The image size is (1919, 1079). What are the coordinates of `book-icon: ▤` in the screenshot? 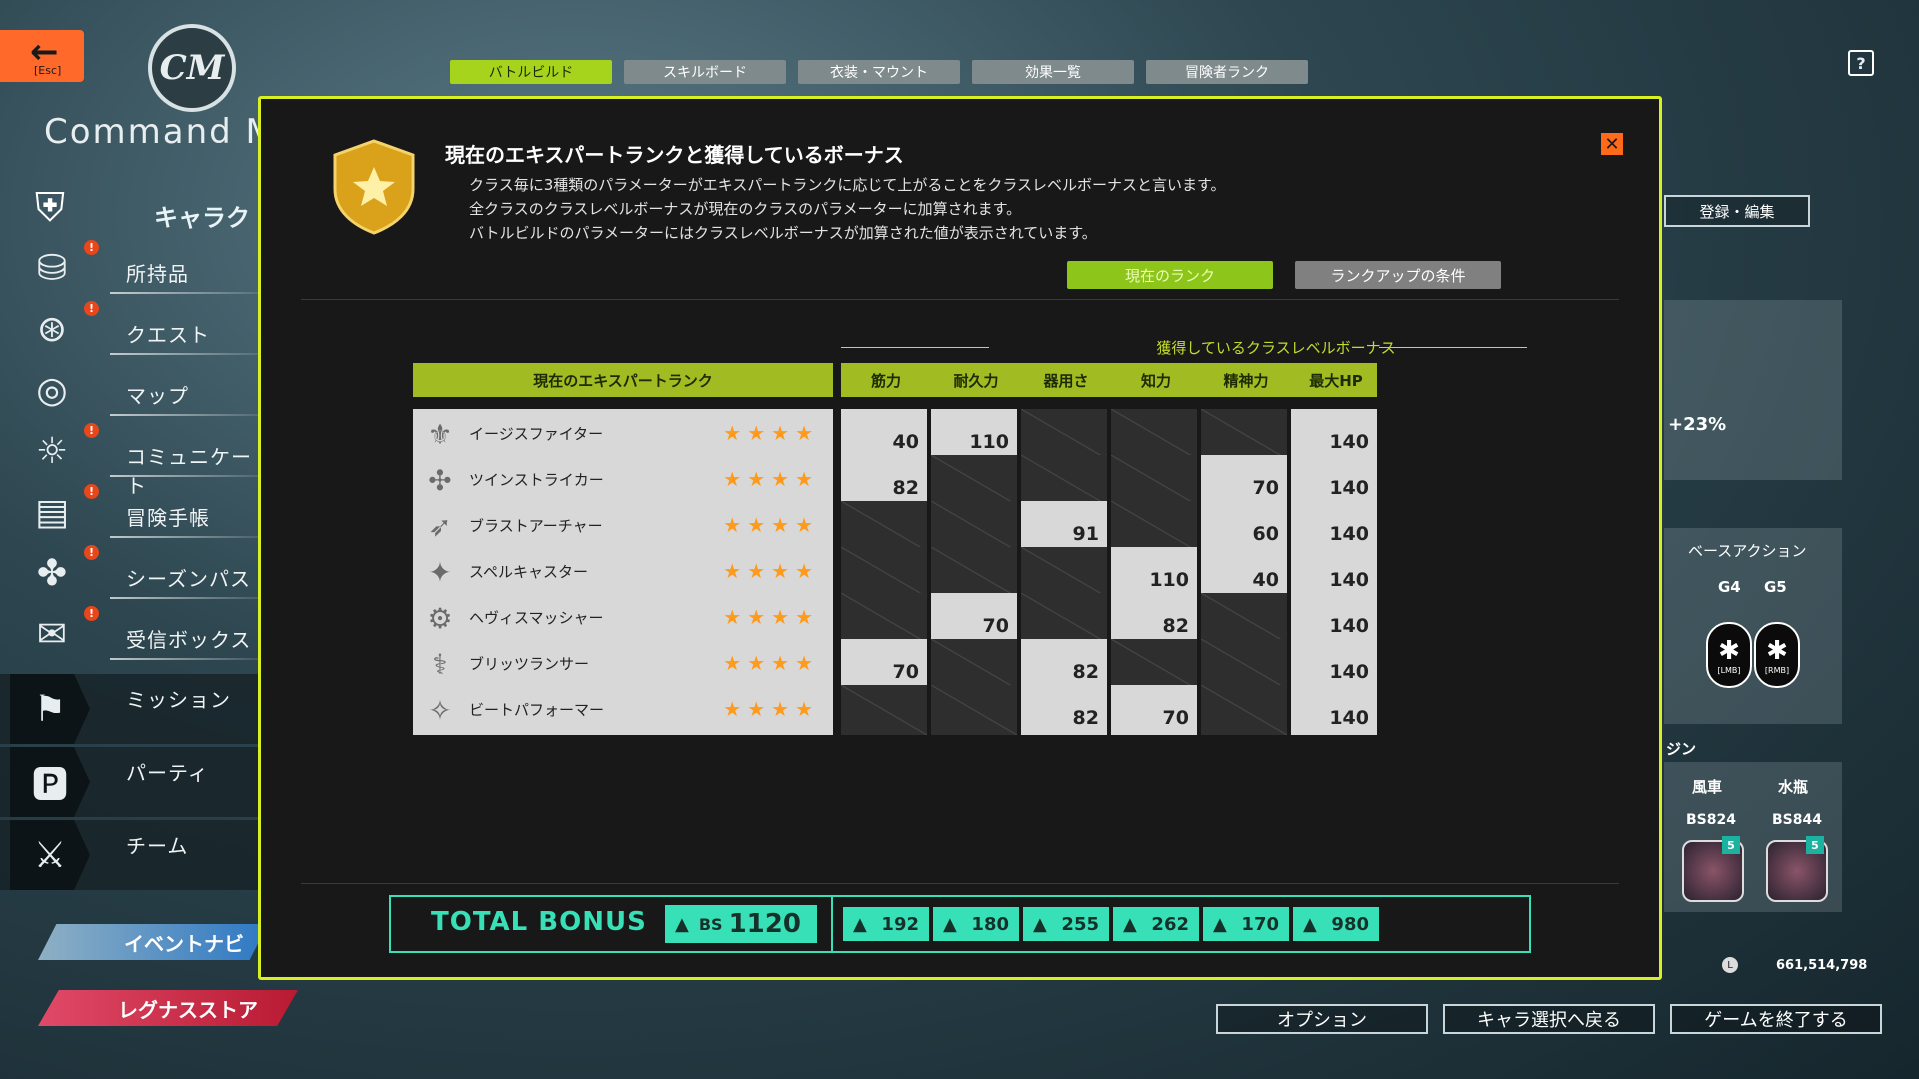 It's located at (51, 512).